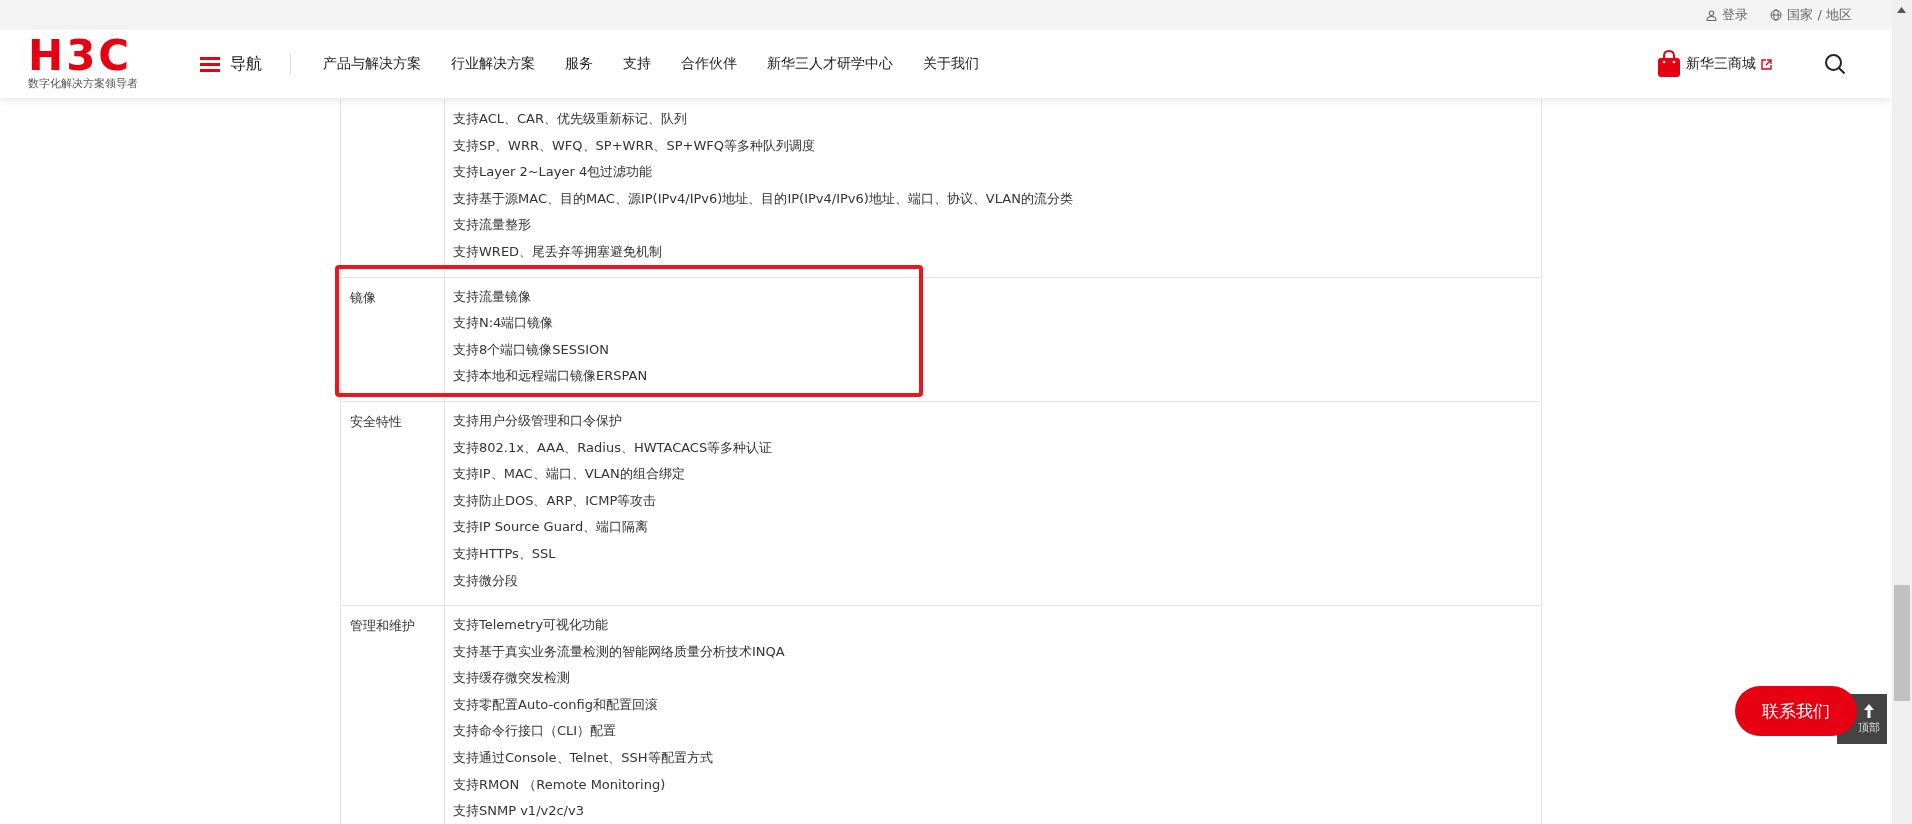  I want to click on nav-link: 关于我们, so click(951, 64).